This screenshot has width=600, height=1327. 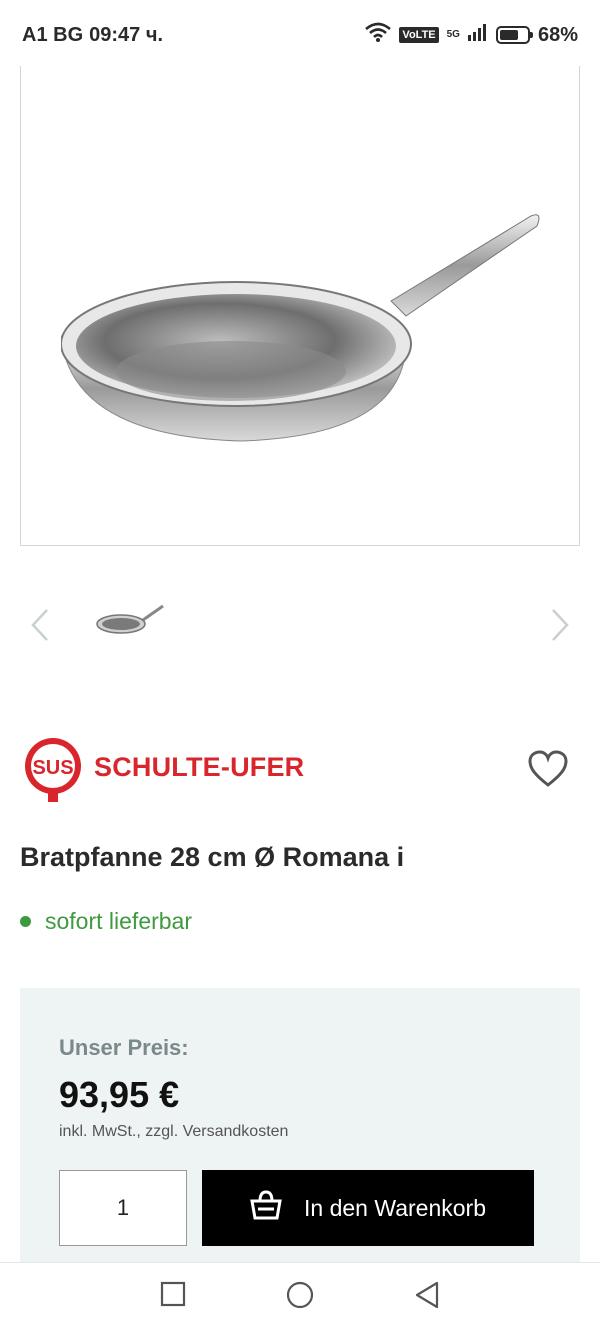 What do you see at coordinates (25, 921) in the screenshot?
I see `availability-dot-icon` at bounding box center [25, 921].